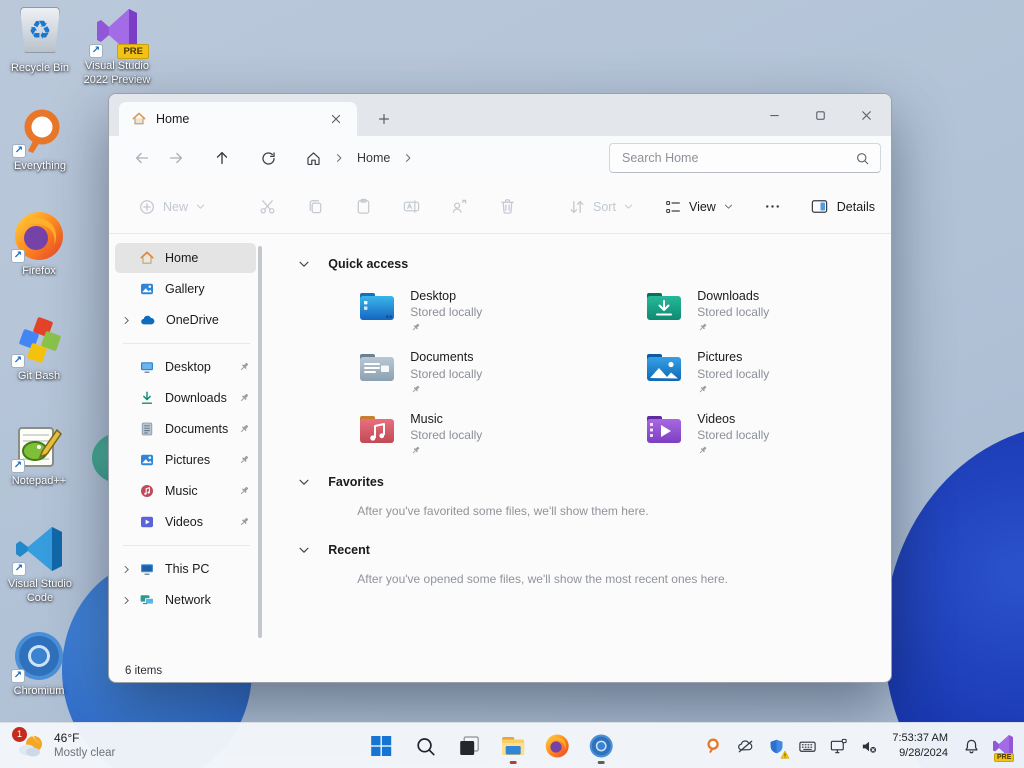  I want to click on videos-icon, so click(147, 522).